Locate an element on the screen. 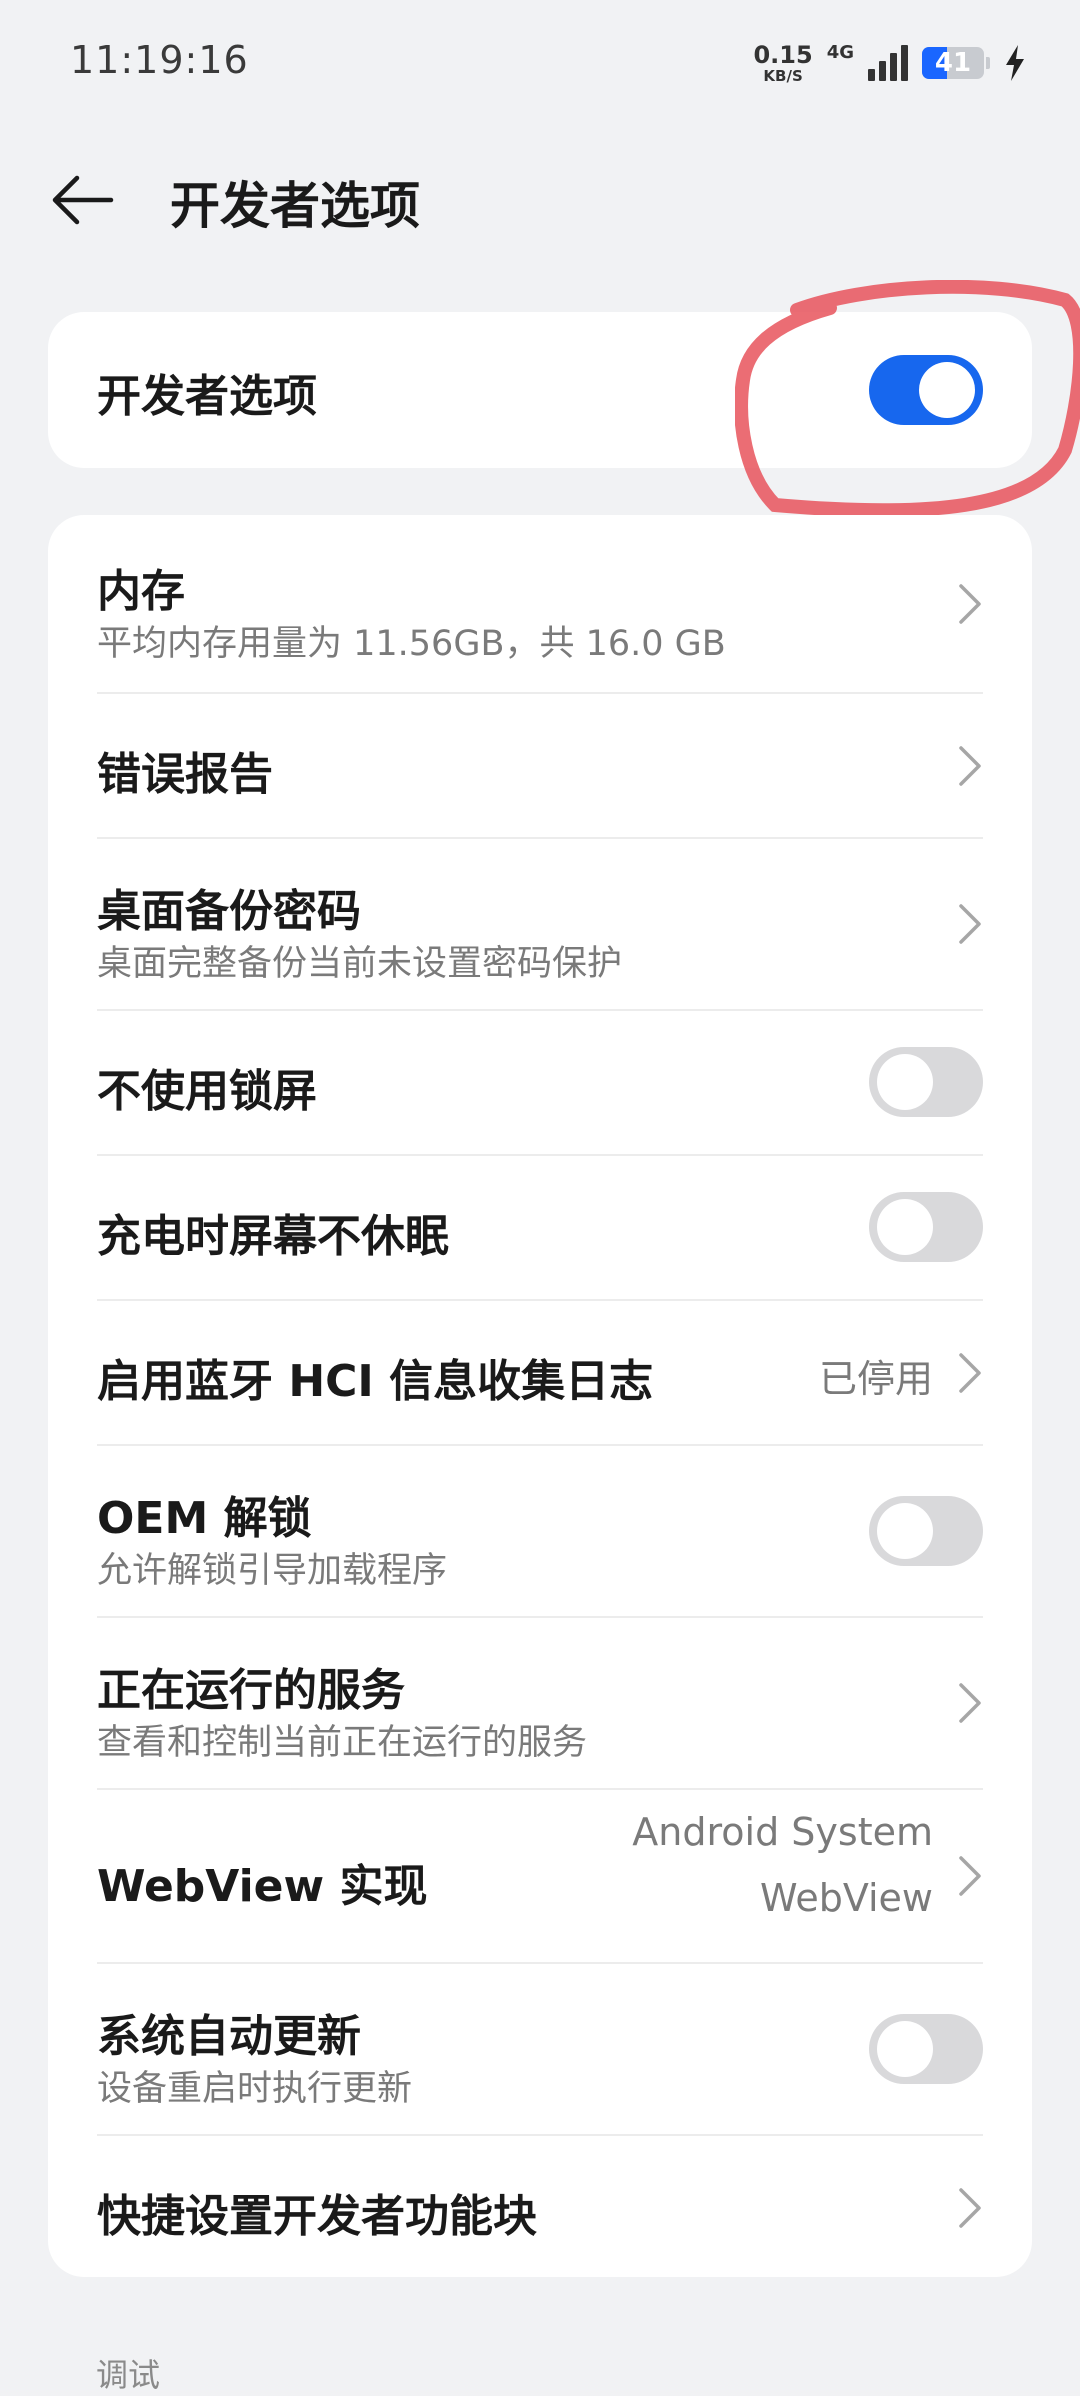  no-lock-screen-toggle is located at coordinates (926, 1082).